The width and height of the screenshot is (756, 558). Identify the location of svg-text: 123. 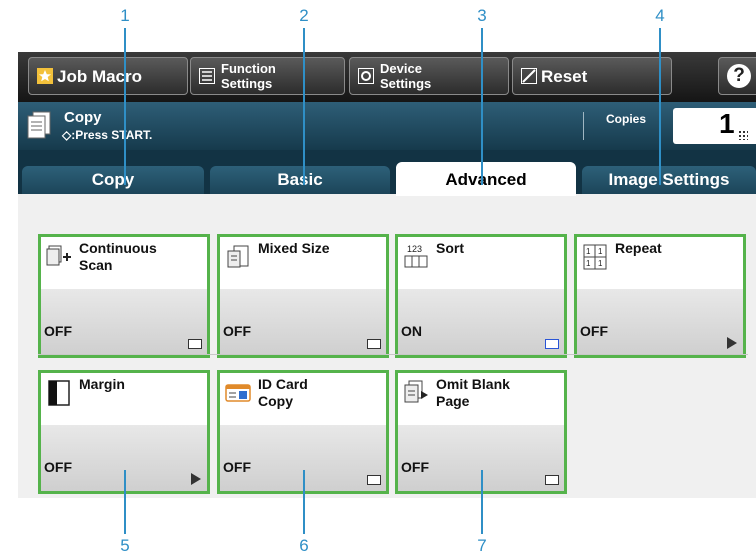
(414, 249).